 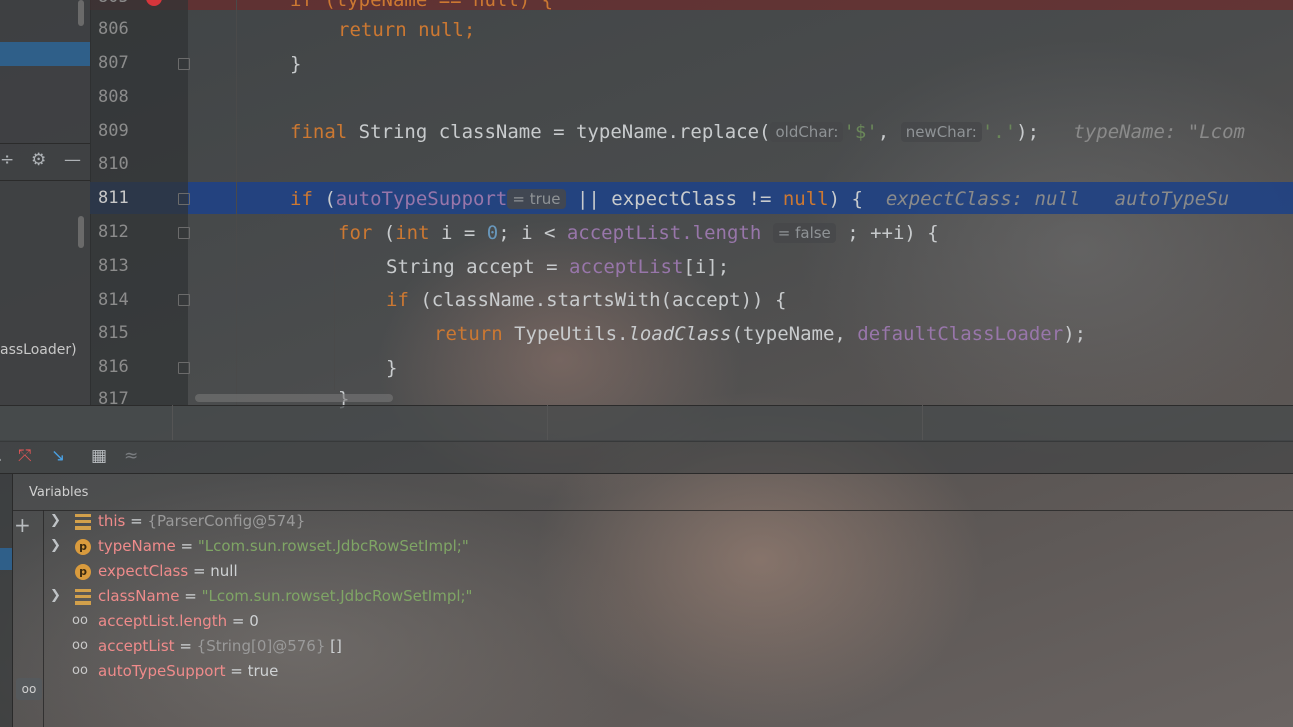 What do you see at coordinates (81, 13) in the screenshot?
I see `project-scrollbar-thumb` at bounding box center [81, 13].